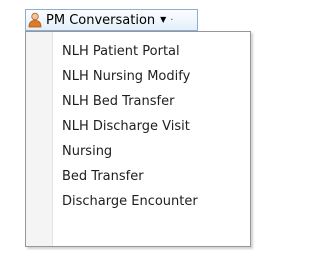 The height and width of the screenshot is (256, 320). Describe the element at coordinates (138, 151) in the screenshot. I see `menu-item-nursing: Nursing` at that location.